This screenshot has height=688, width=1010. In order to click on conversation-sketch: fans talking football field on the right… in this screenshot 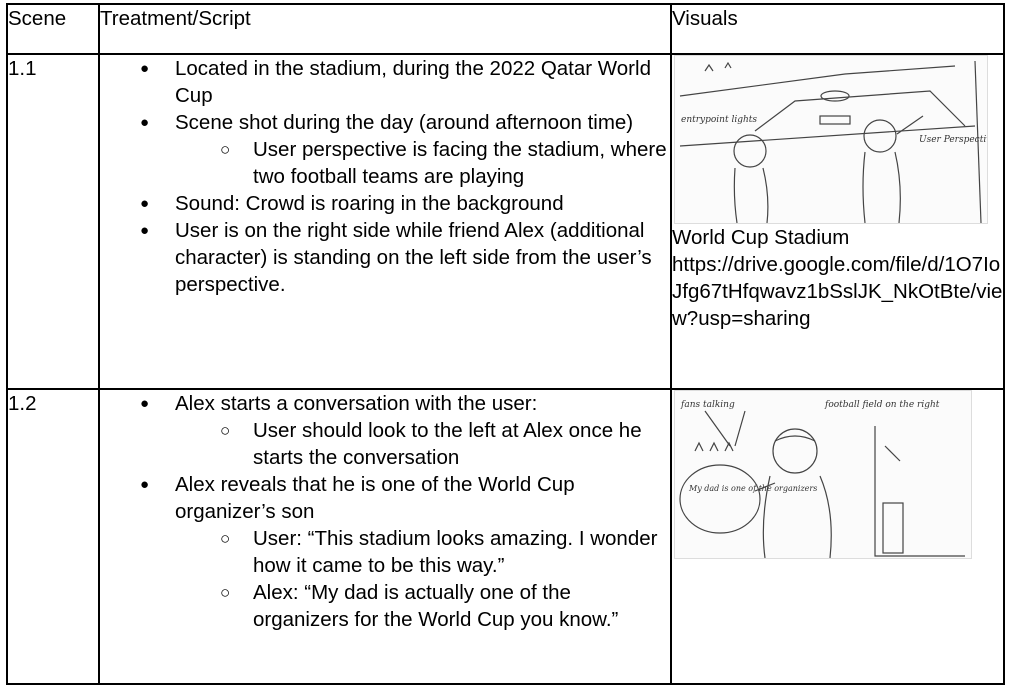, I will do `click(823, 474)`.